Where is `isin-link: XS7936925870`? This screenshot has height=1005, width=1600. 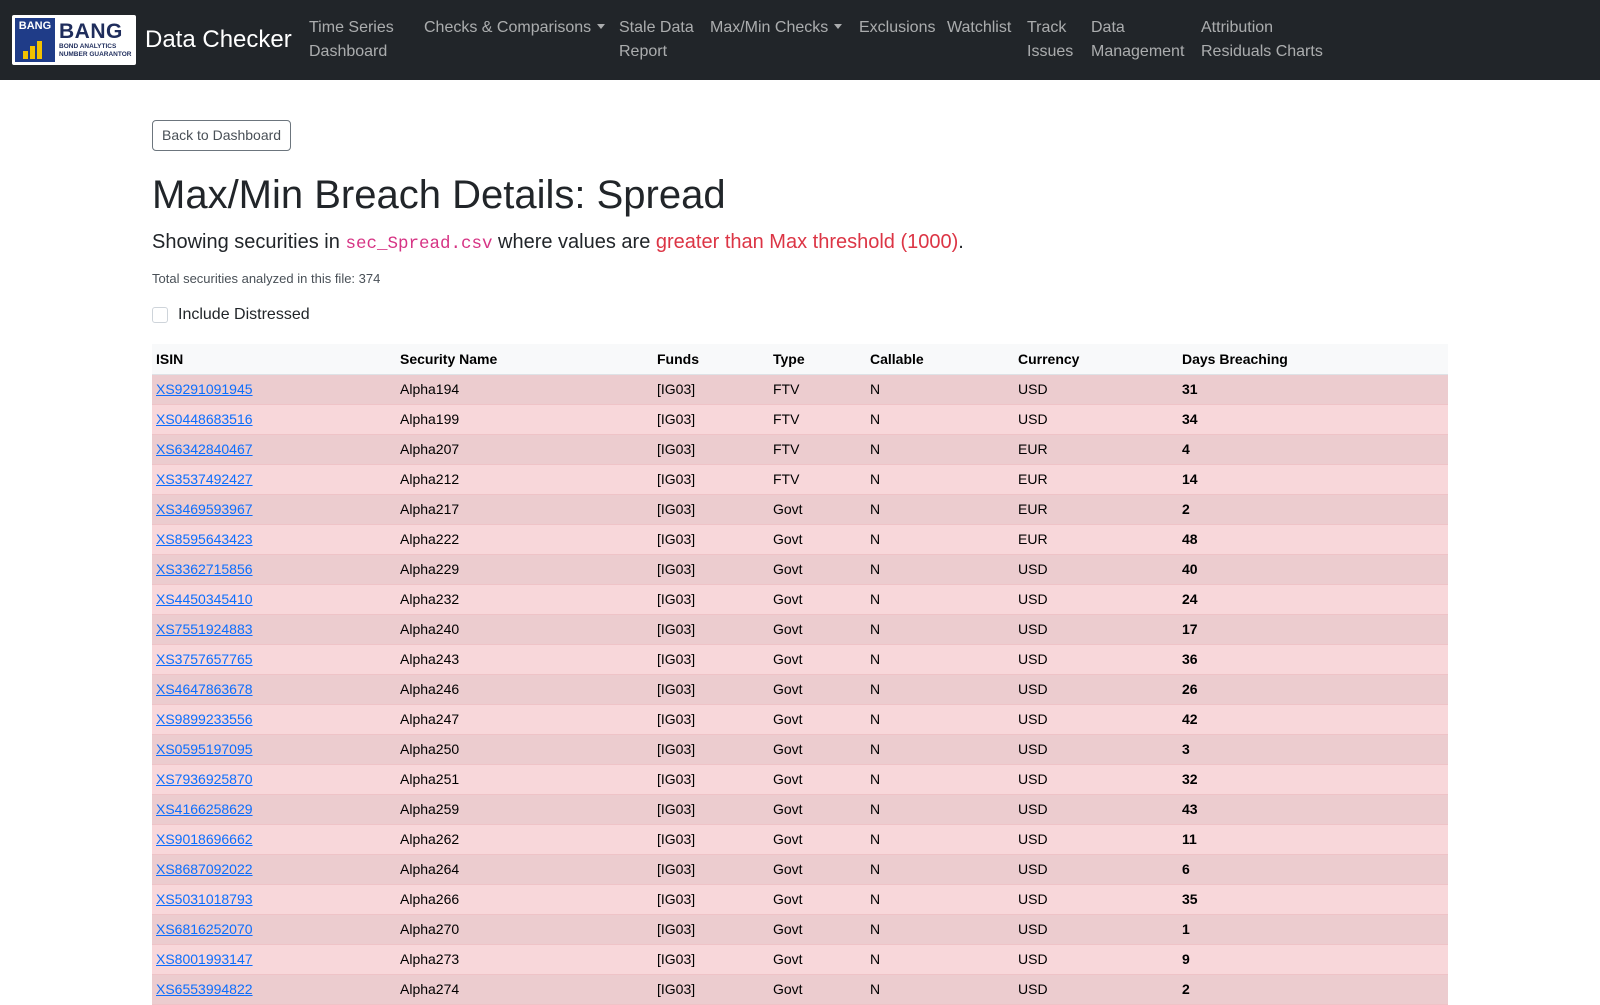 isin-link: XS7936925870 is located at coordinates (204, 779).